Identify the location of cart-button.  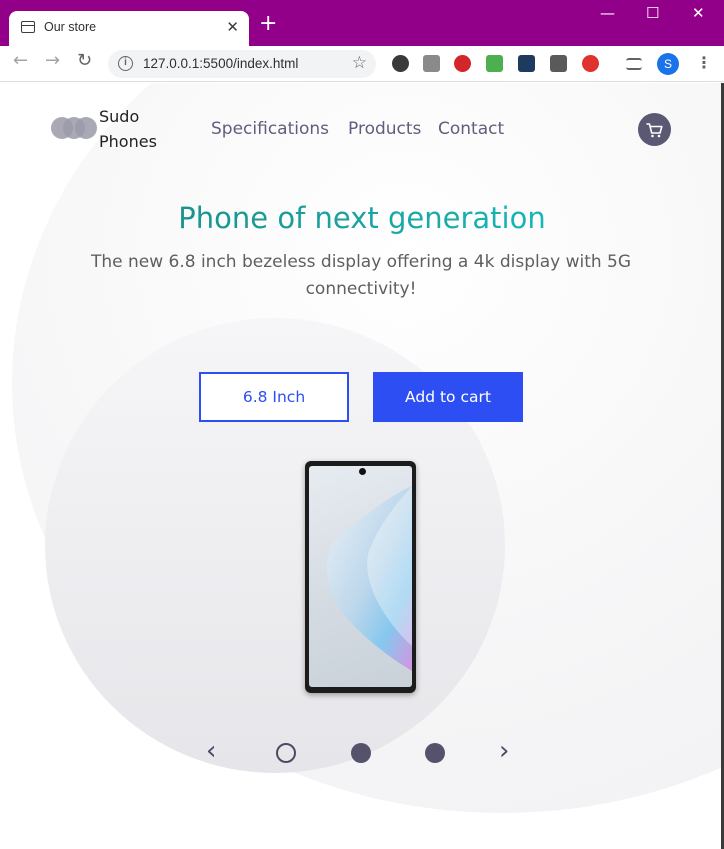
(654, 129).